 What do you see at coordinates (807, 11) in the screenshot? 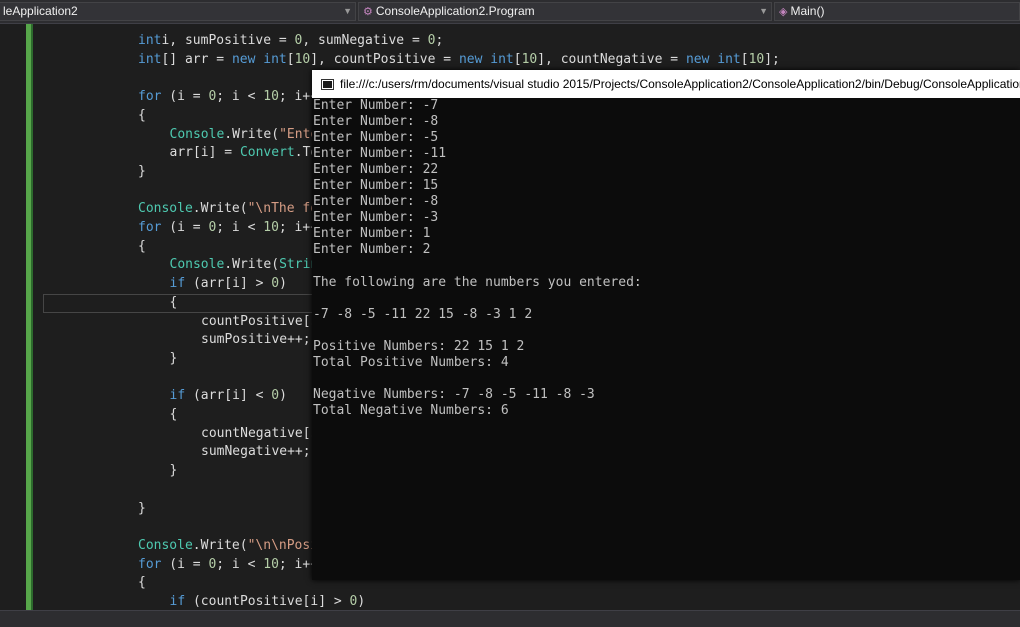
I see `member-dropdown-label: Main()` at bounding box center [807, 11].